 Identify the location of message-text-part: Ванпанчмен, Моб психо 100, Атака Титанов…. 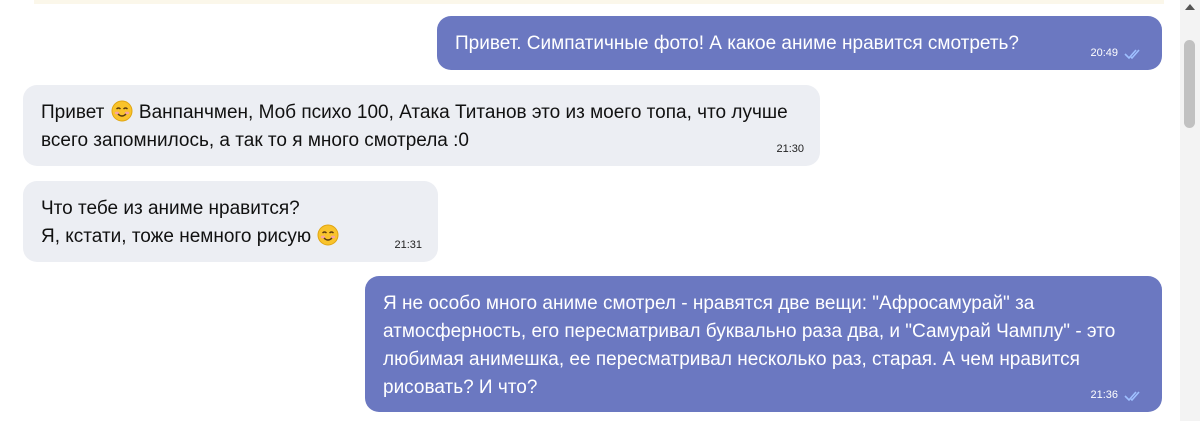
(417, 126).